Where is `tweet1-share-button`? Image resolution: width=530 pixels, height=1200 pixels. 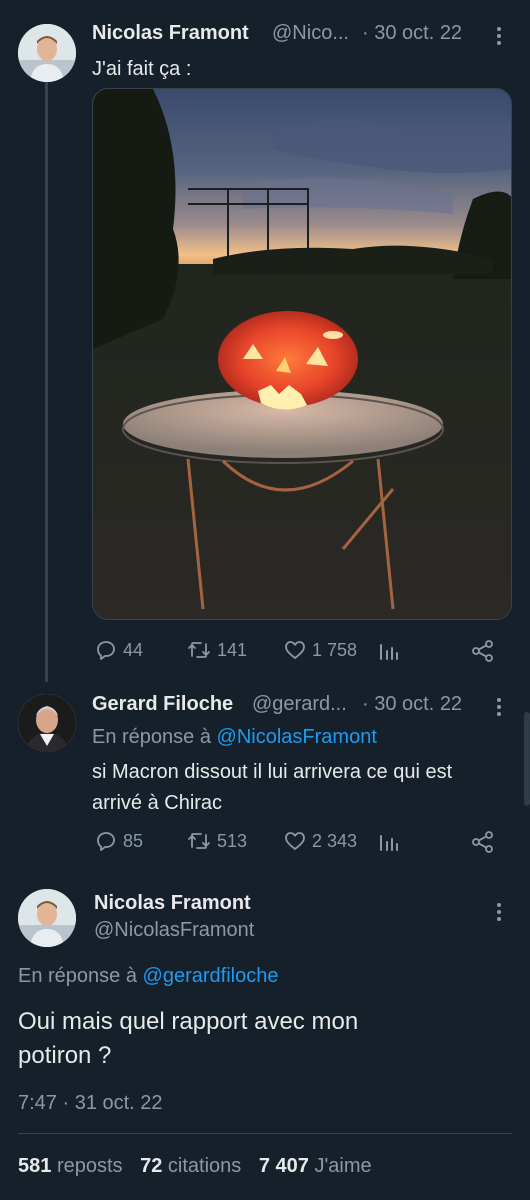 tweet1-share-button is located at coordinates (483, 651).